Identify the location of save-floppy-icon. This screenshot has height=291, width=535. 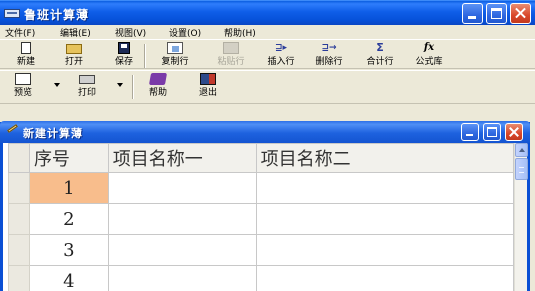
(124, 48).